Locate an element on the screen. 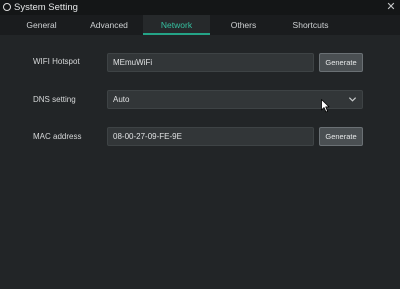  title-bar: System Setting ✕ is located at coordinates (200, 7).